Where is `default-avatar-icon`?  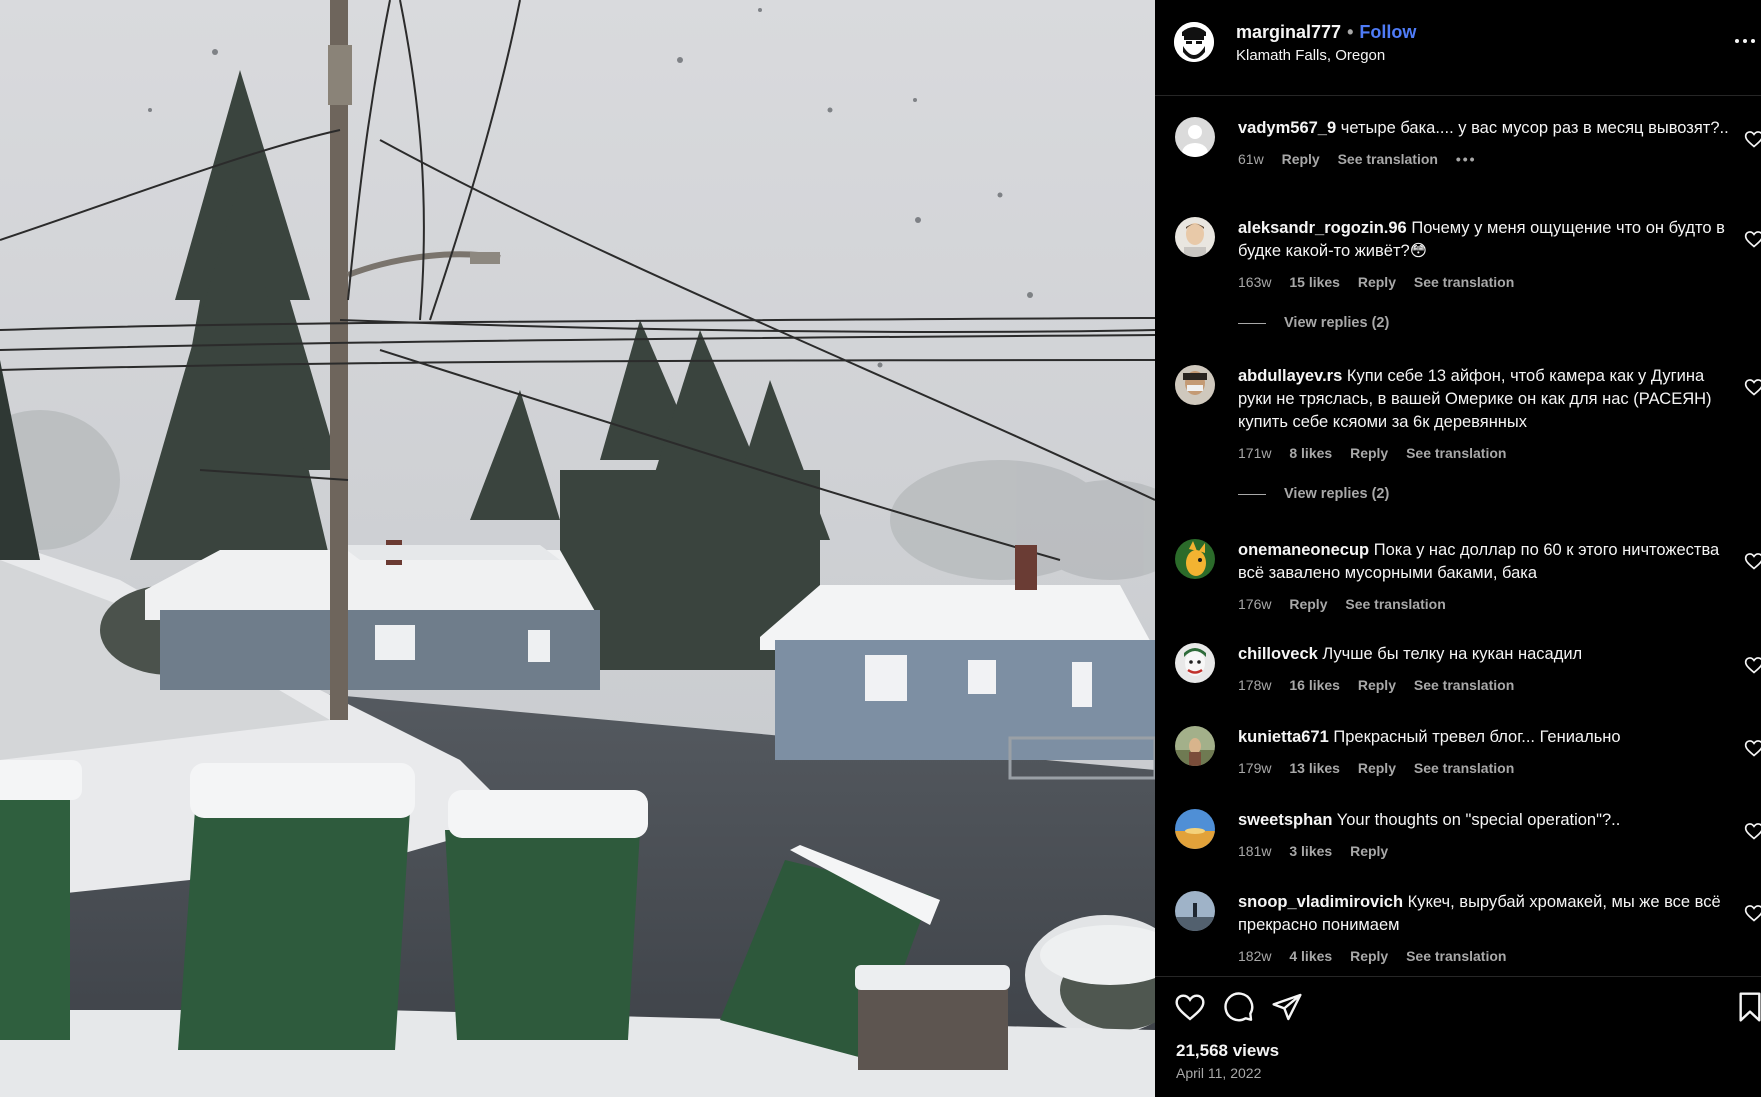
default-avatar-icon is located at coordinates (1195, 137).